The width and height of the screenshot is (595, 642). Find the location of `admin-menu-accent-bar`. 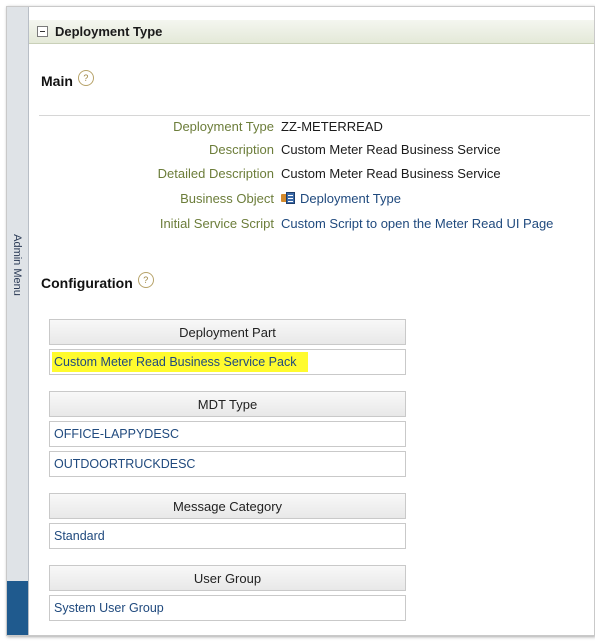

admin-menu-accent-bar is located at coordinates (17, 608).